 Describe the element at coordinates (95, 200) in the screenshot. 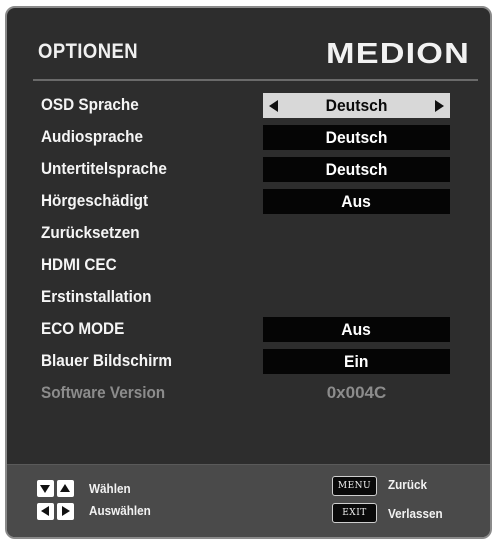

I see `menu-item-label: Hörgeschädigt` at that location.